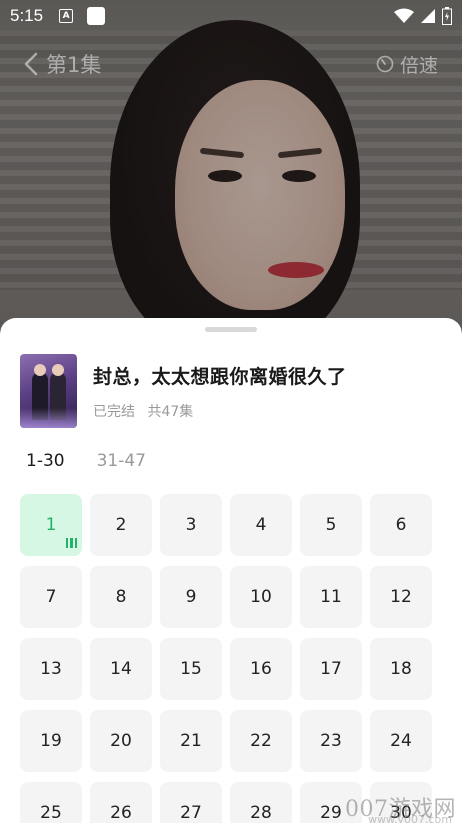 This screenshot has height=823, width=462. What do you see at coordinates (404, 15) in the screenshot?
I see `wifi-icon` at bounding box center [404, 15].